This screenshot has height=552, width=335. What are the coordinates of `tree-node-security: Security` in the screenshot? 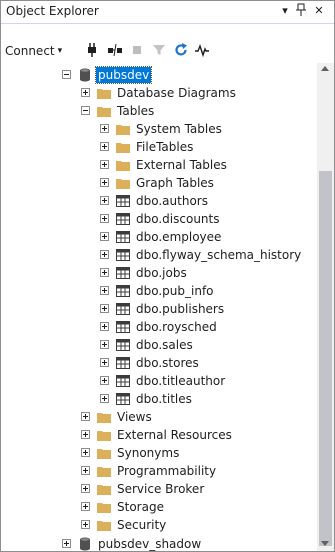 It's located at (159, 525).